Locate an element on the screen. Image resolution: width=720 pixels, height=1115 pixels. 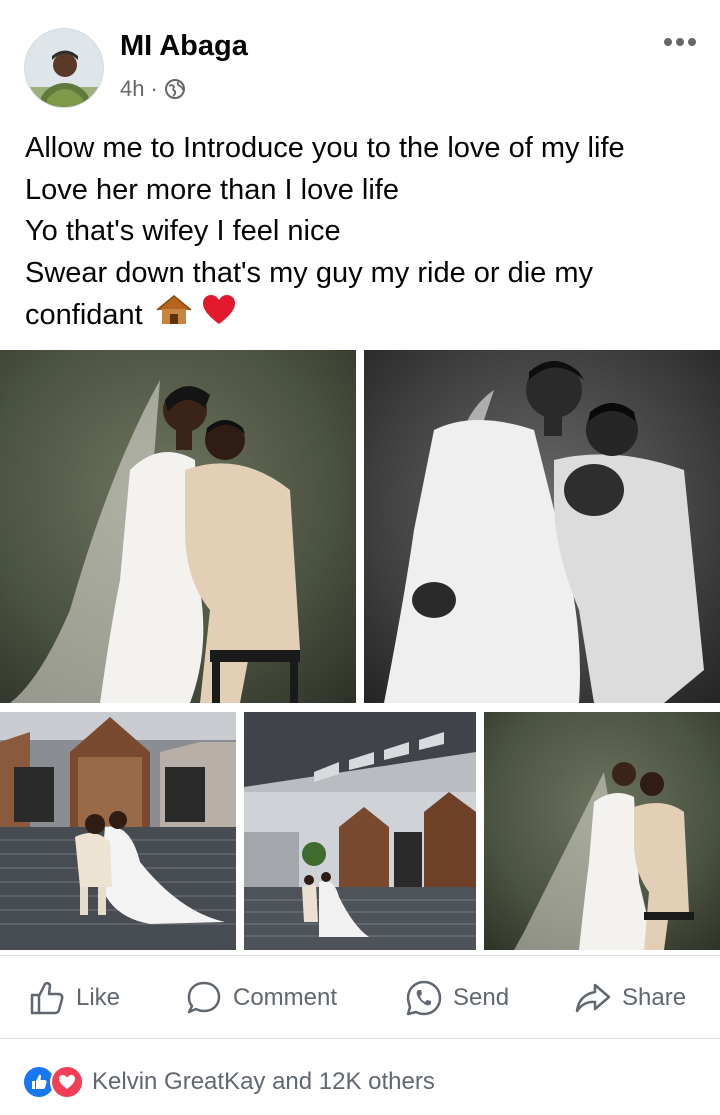
post-header: MI Abaga 4h · is located at coordinates (360, 60).